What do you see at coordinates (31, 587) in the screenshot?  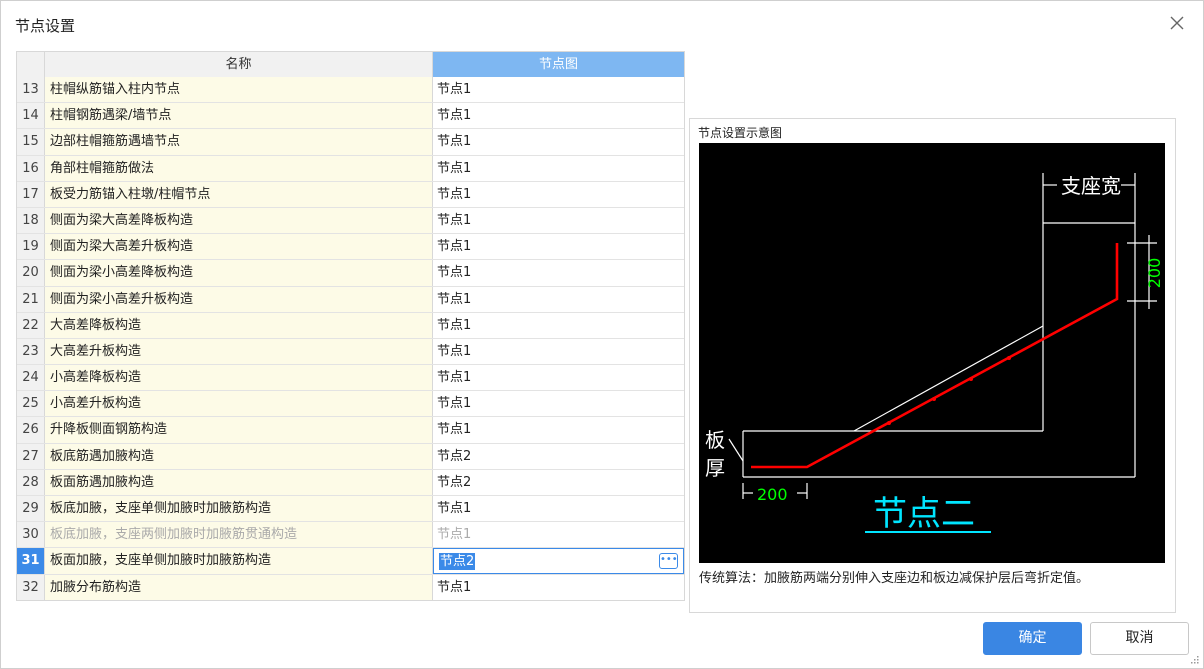 I see `row-number: 32` at bounding box center [31, 587].